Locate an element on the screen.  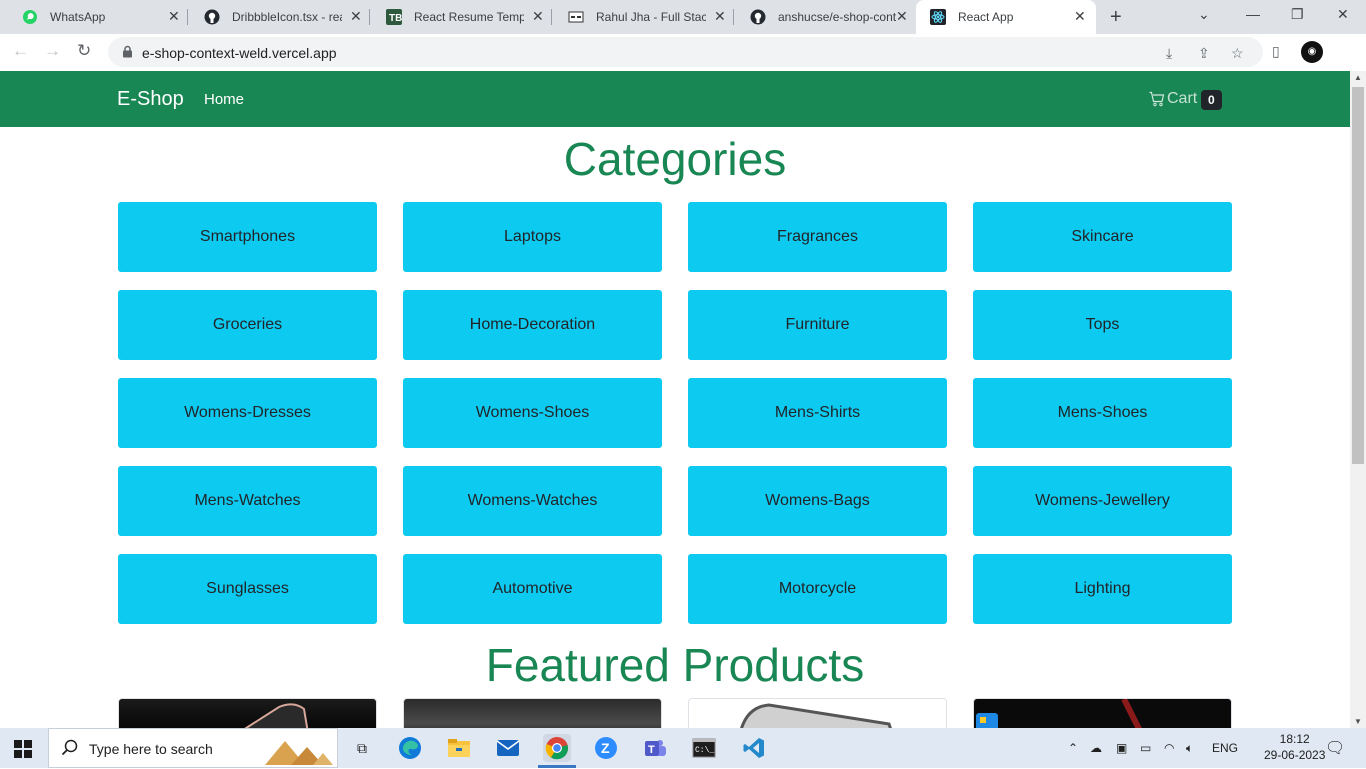
site-icon is located at coordinates (576, 17).